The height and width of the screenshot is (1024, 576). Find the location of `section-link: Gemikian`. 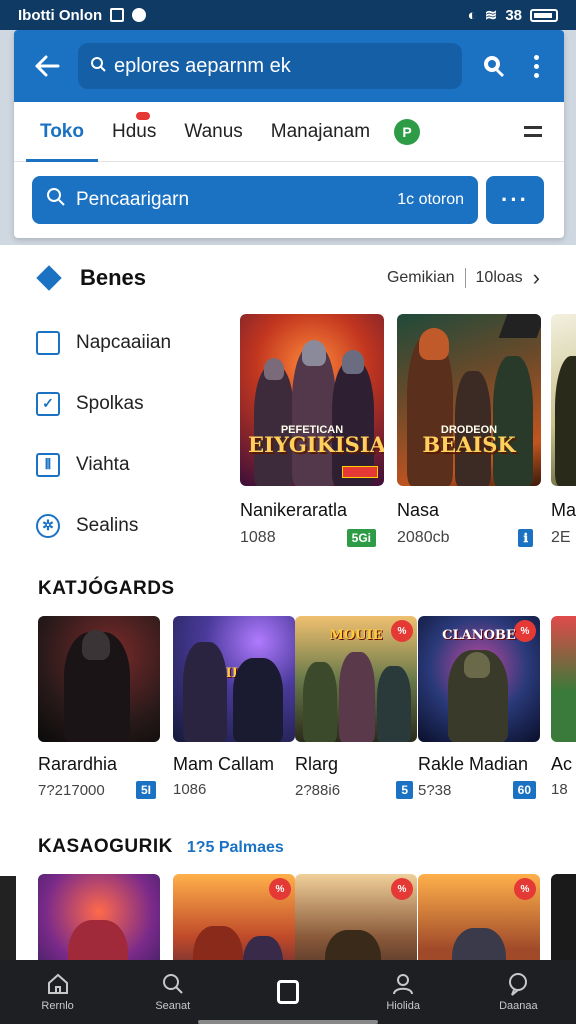

section-link: Gemikian is located at coordinates (421, 278).